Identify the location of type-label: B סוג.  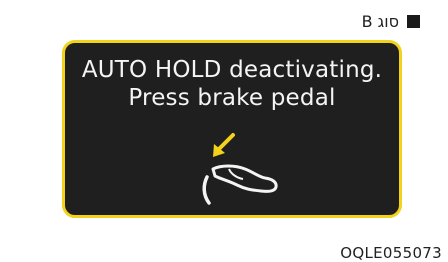
(391, 21).